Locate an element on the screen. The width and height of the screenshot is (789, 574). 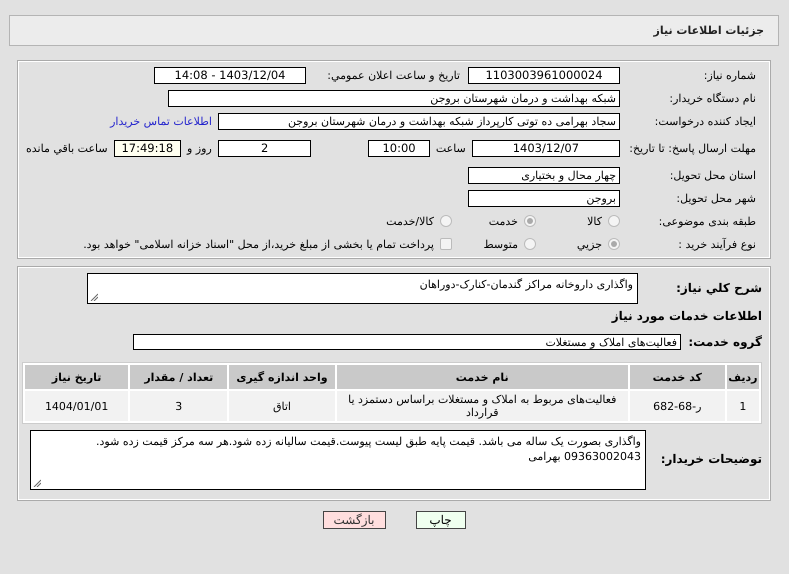
field-label: شهر محل تحویل: is located at coordinates (715, 198).